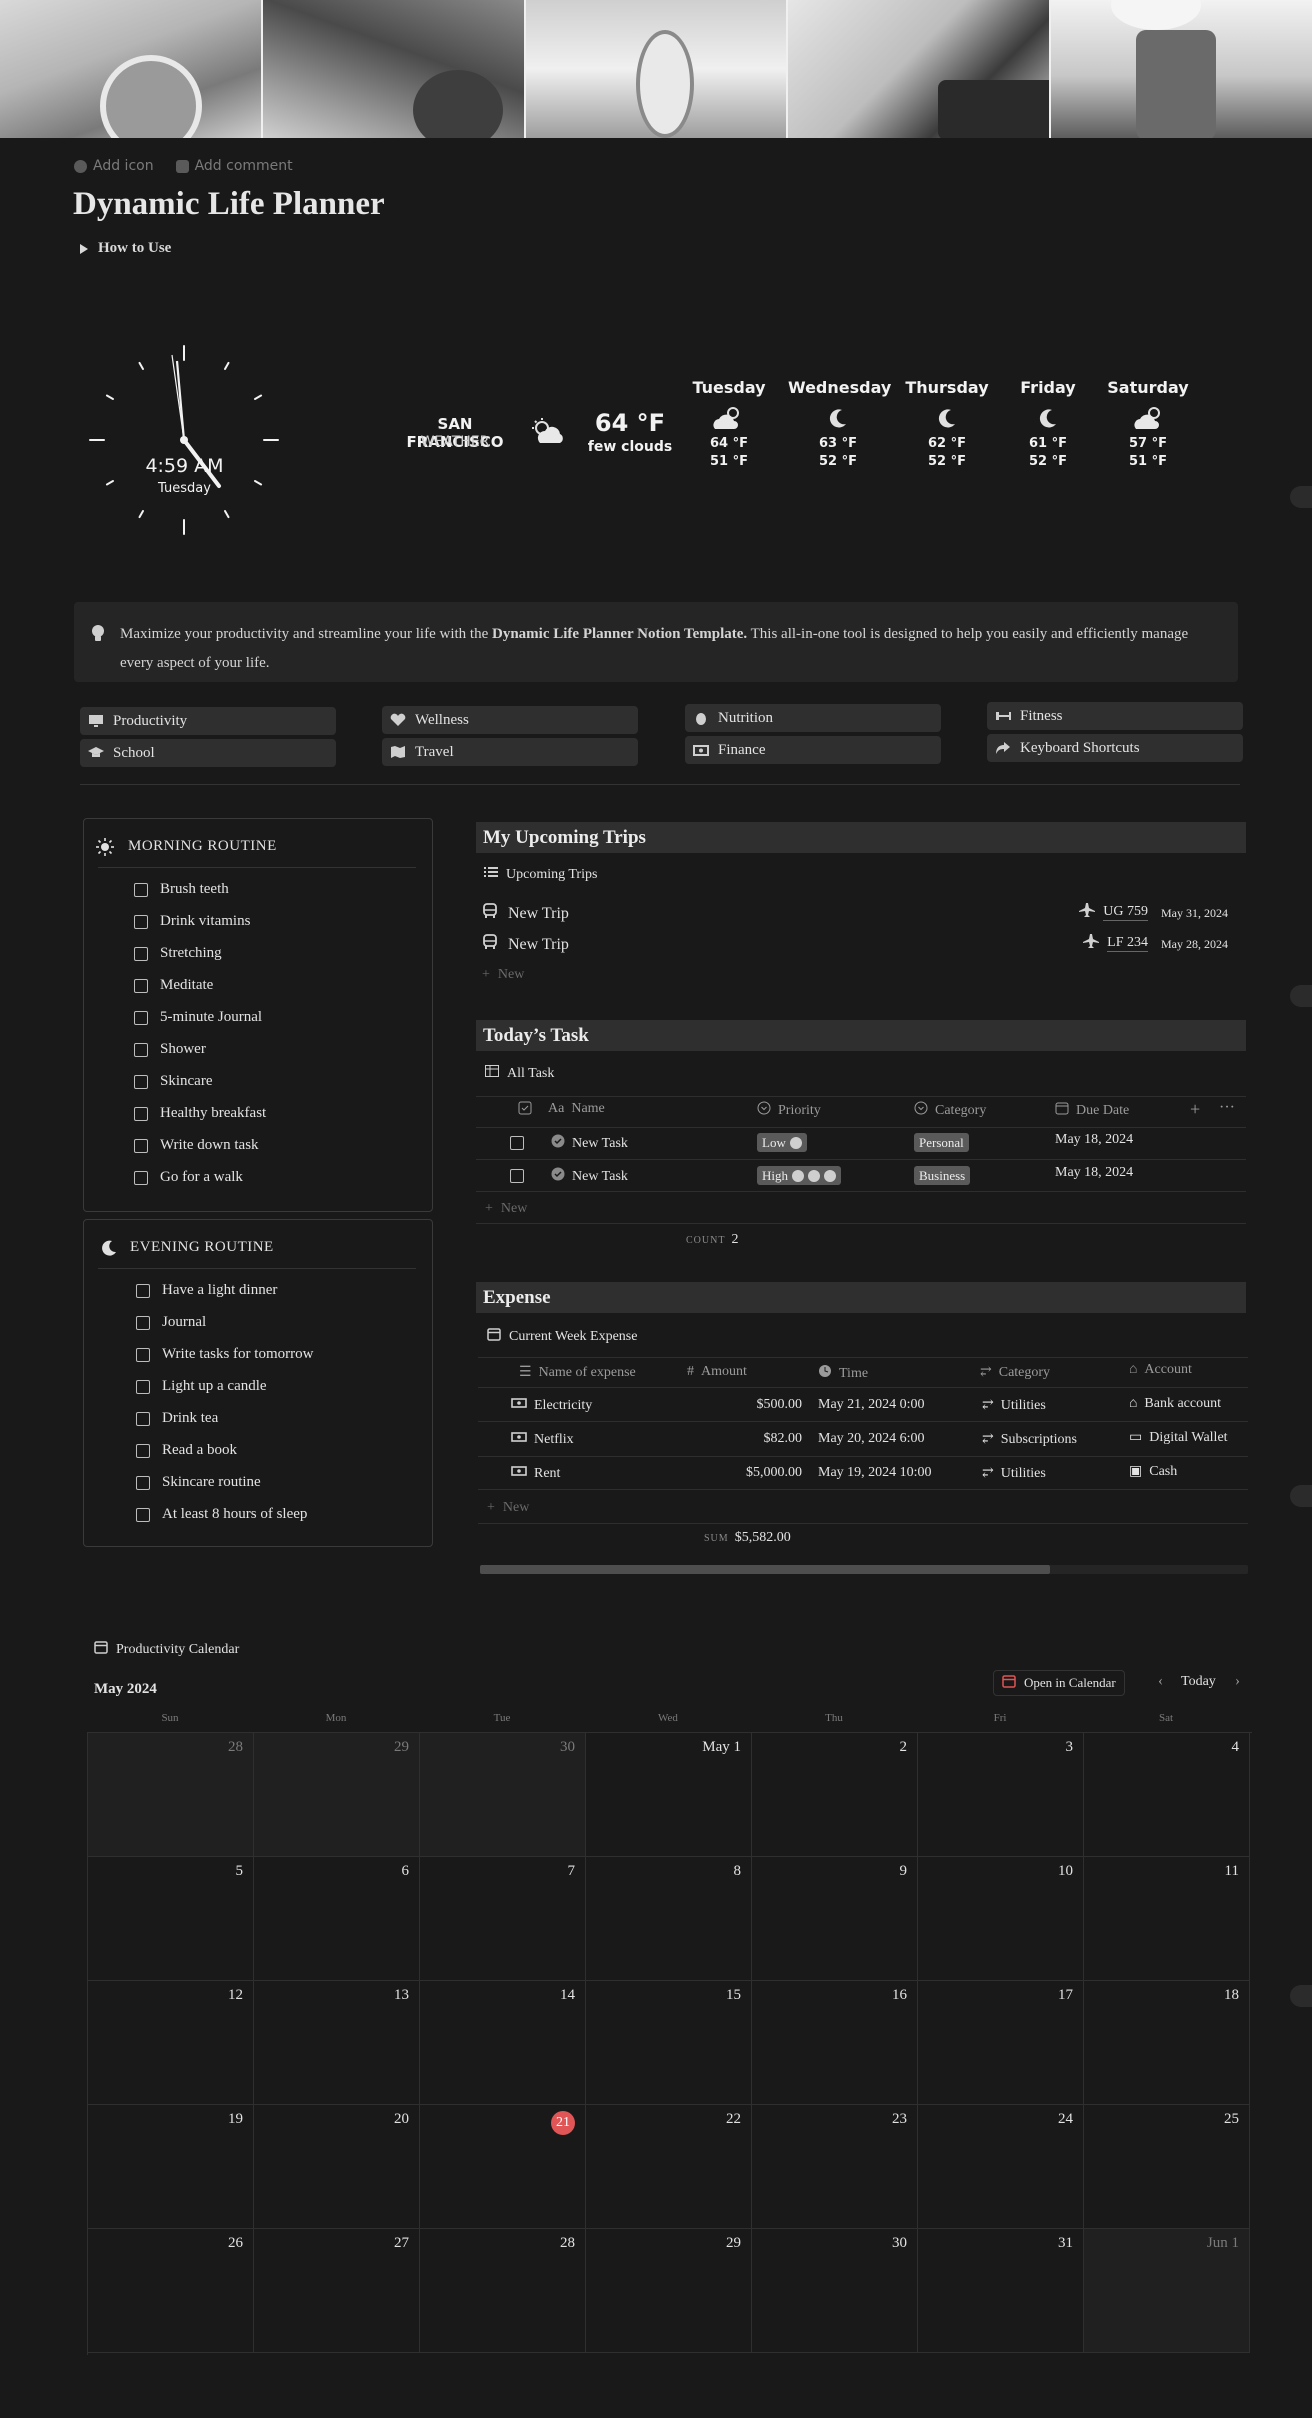 The width and height of the screenshot is (1312, 2418). Describe the element at coordinates (860, 915) in the screenshot. I see `trip-row: New Trip UG 759 May 31, 2024` at that location.